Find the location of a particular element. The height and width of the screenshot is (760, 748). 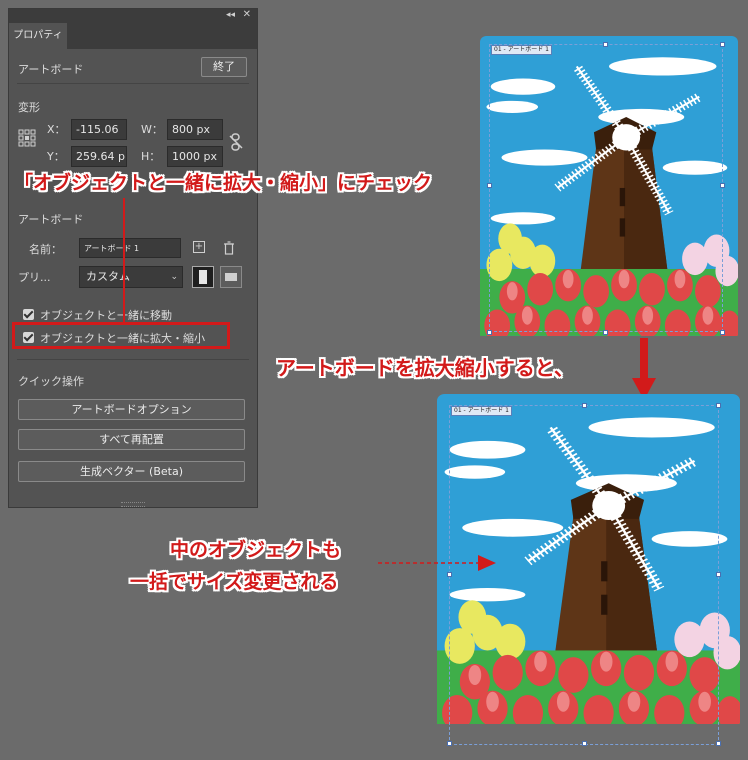

check-note: 「オブジェクトと一緒に拡大・縮小」にチェック is located at coordinates (223, 183).